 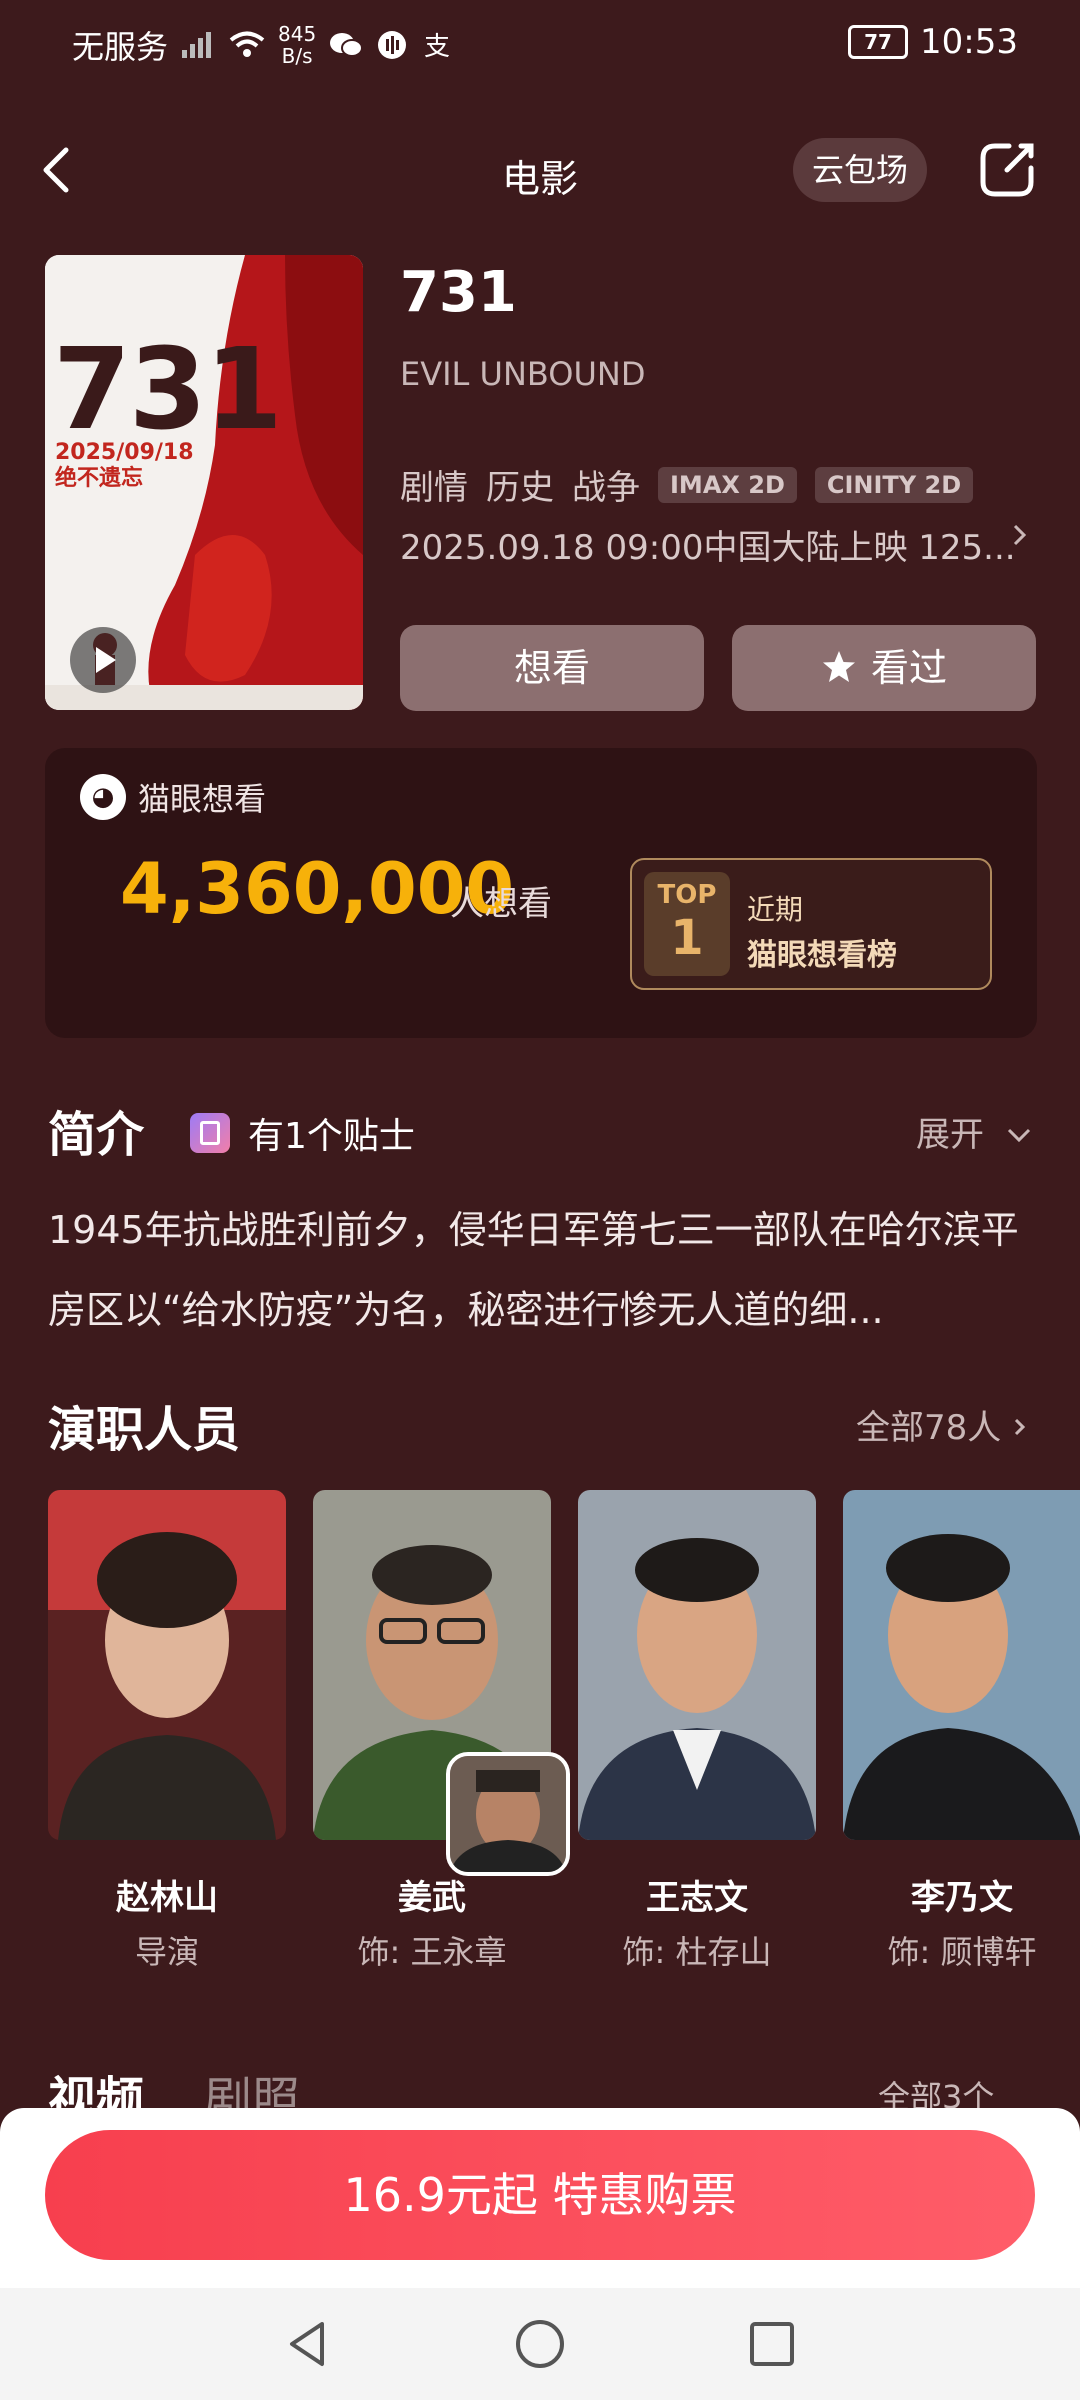 What do you see at coordinates (166, 1952) in the screenshot?
I see `cast-role: 导演` at bounding box center [166, 1952].